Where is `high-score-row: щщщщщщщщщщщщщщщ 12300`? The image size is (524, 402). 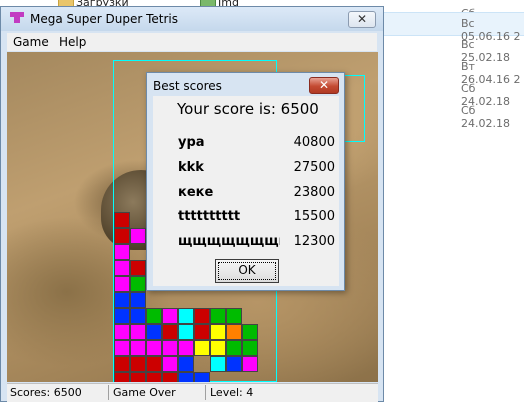 high-score-row: щщщщщщщщщщщщщщщ 12300 is located at coordinates (258, 242).